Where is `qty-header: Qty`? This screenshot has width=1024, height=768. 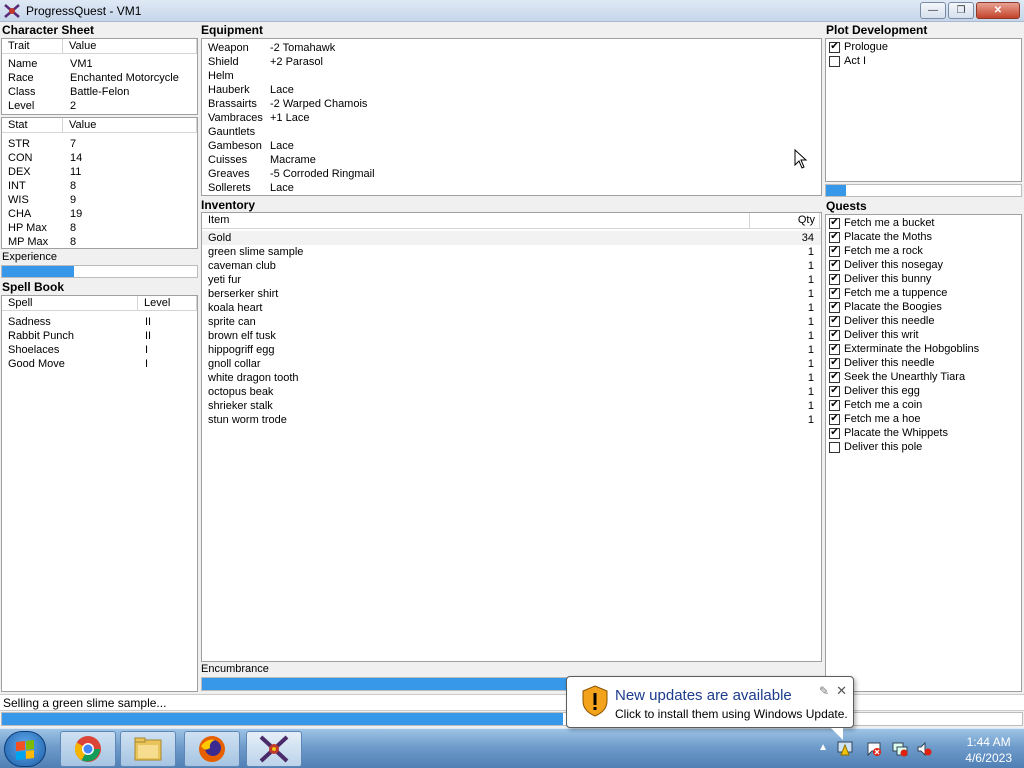 qty-header: Qty is located at coordinates (785, 220).